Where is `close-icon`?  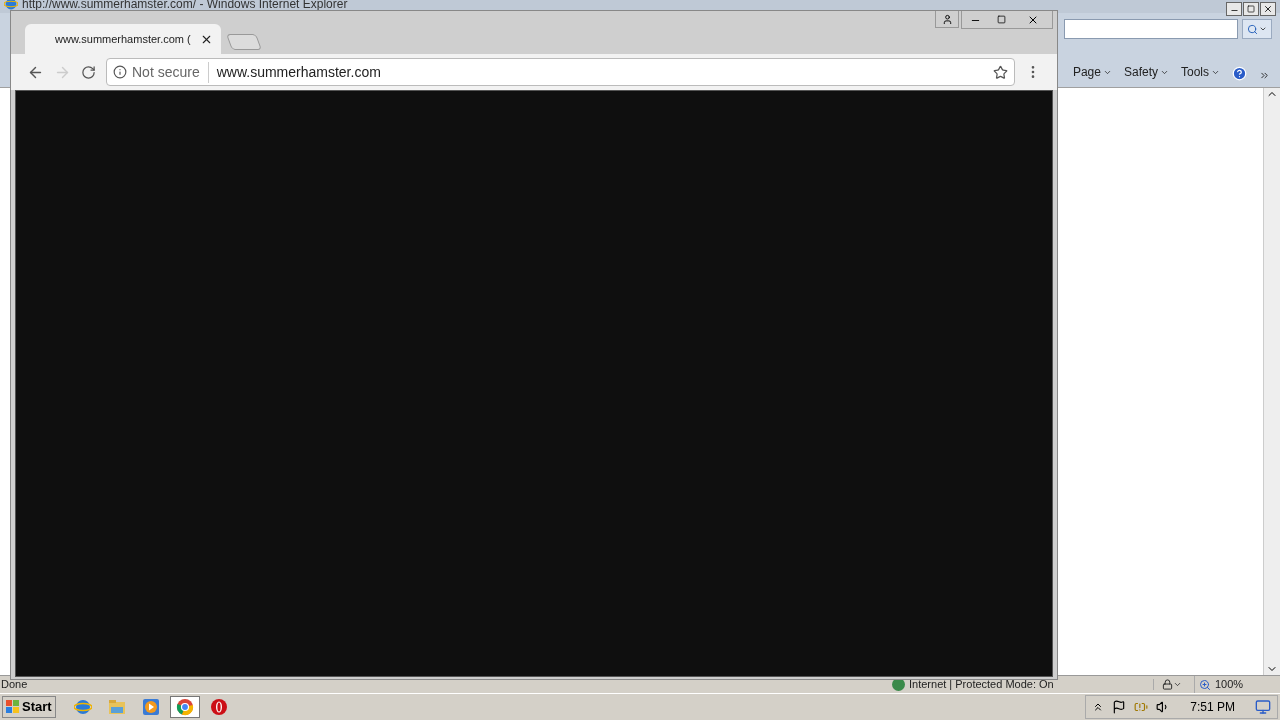
close-icon is located at coordinates (1268, 9).